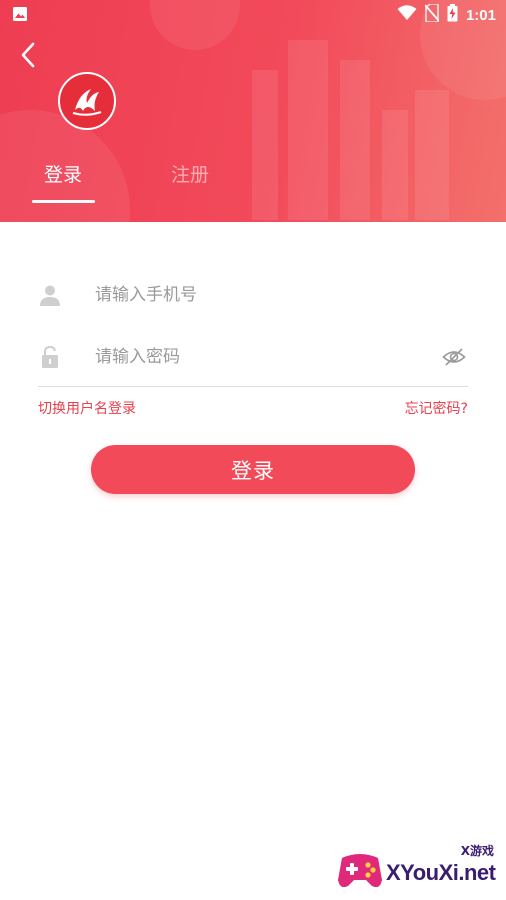  What do you see at coordinates (260, 356) in the screenshot?
I see `password-input` at bounding box center [260, 356].